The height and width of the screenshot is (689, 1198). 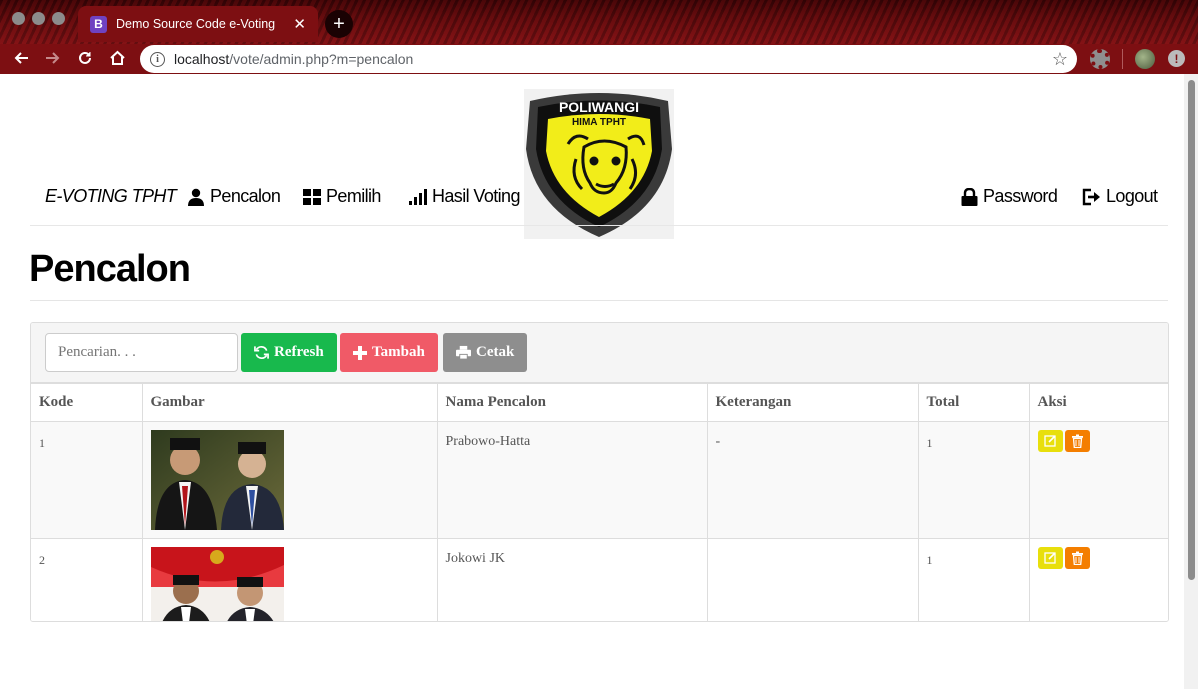 I want to click on nav-logout: Logout, so click(x=1120, y=196).